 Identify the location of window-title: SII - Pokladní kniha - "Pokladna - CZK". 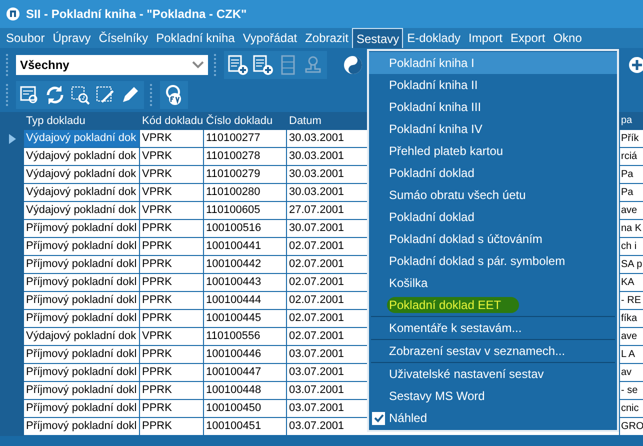
(136, 14).